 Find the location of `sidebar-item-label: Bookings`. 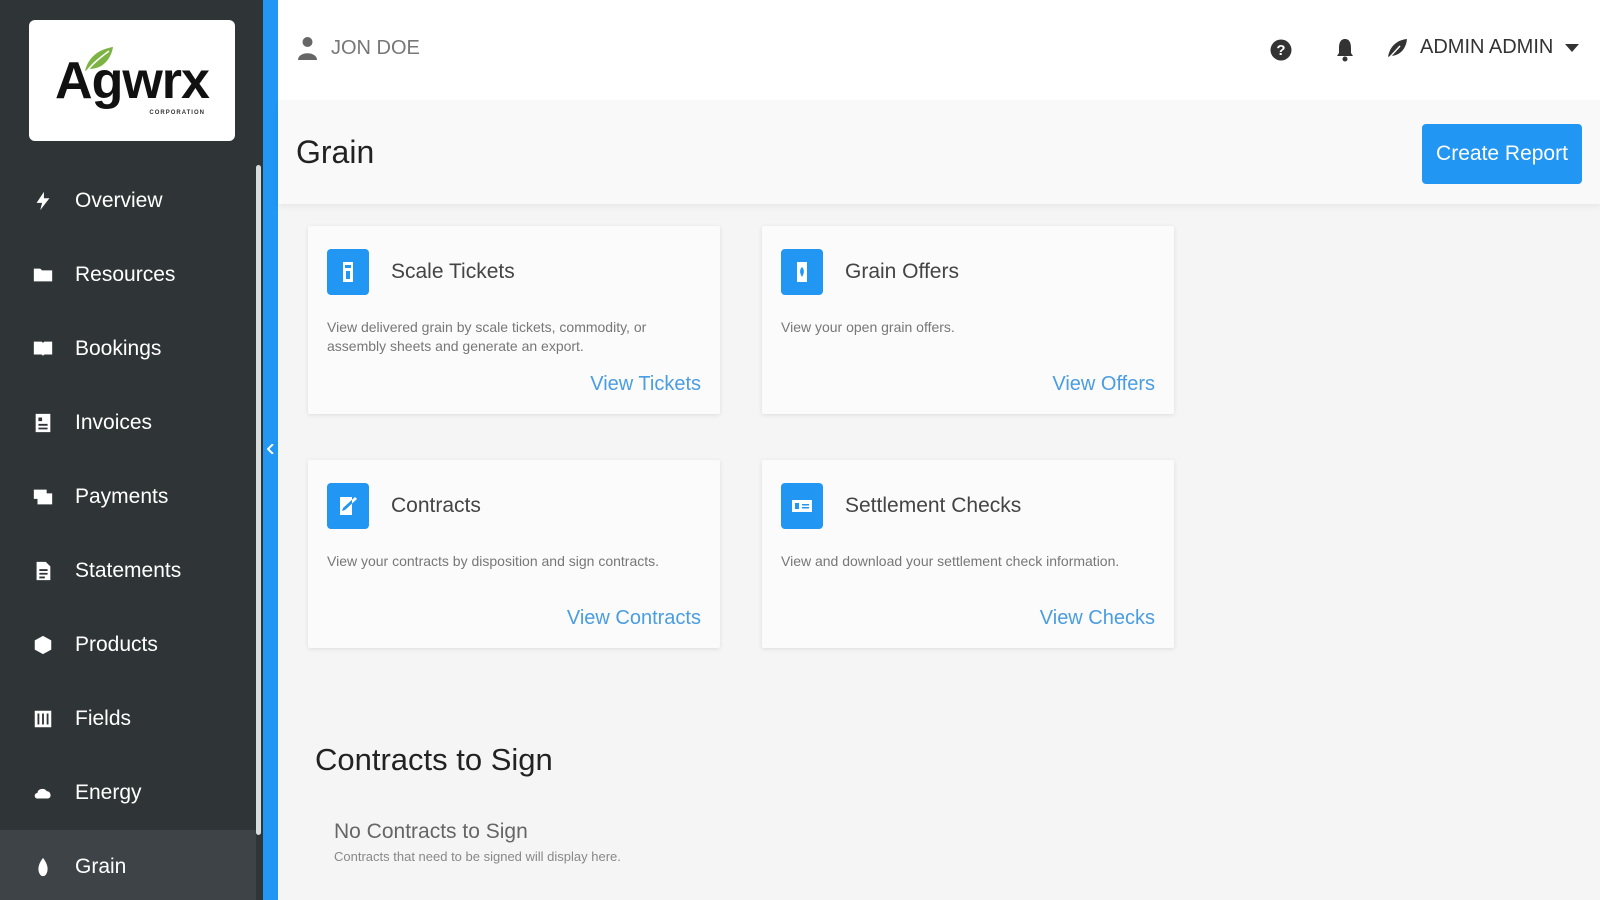

sidebar-item-label: Bookings is located at coordinates (118, 348).